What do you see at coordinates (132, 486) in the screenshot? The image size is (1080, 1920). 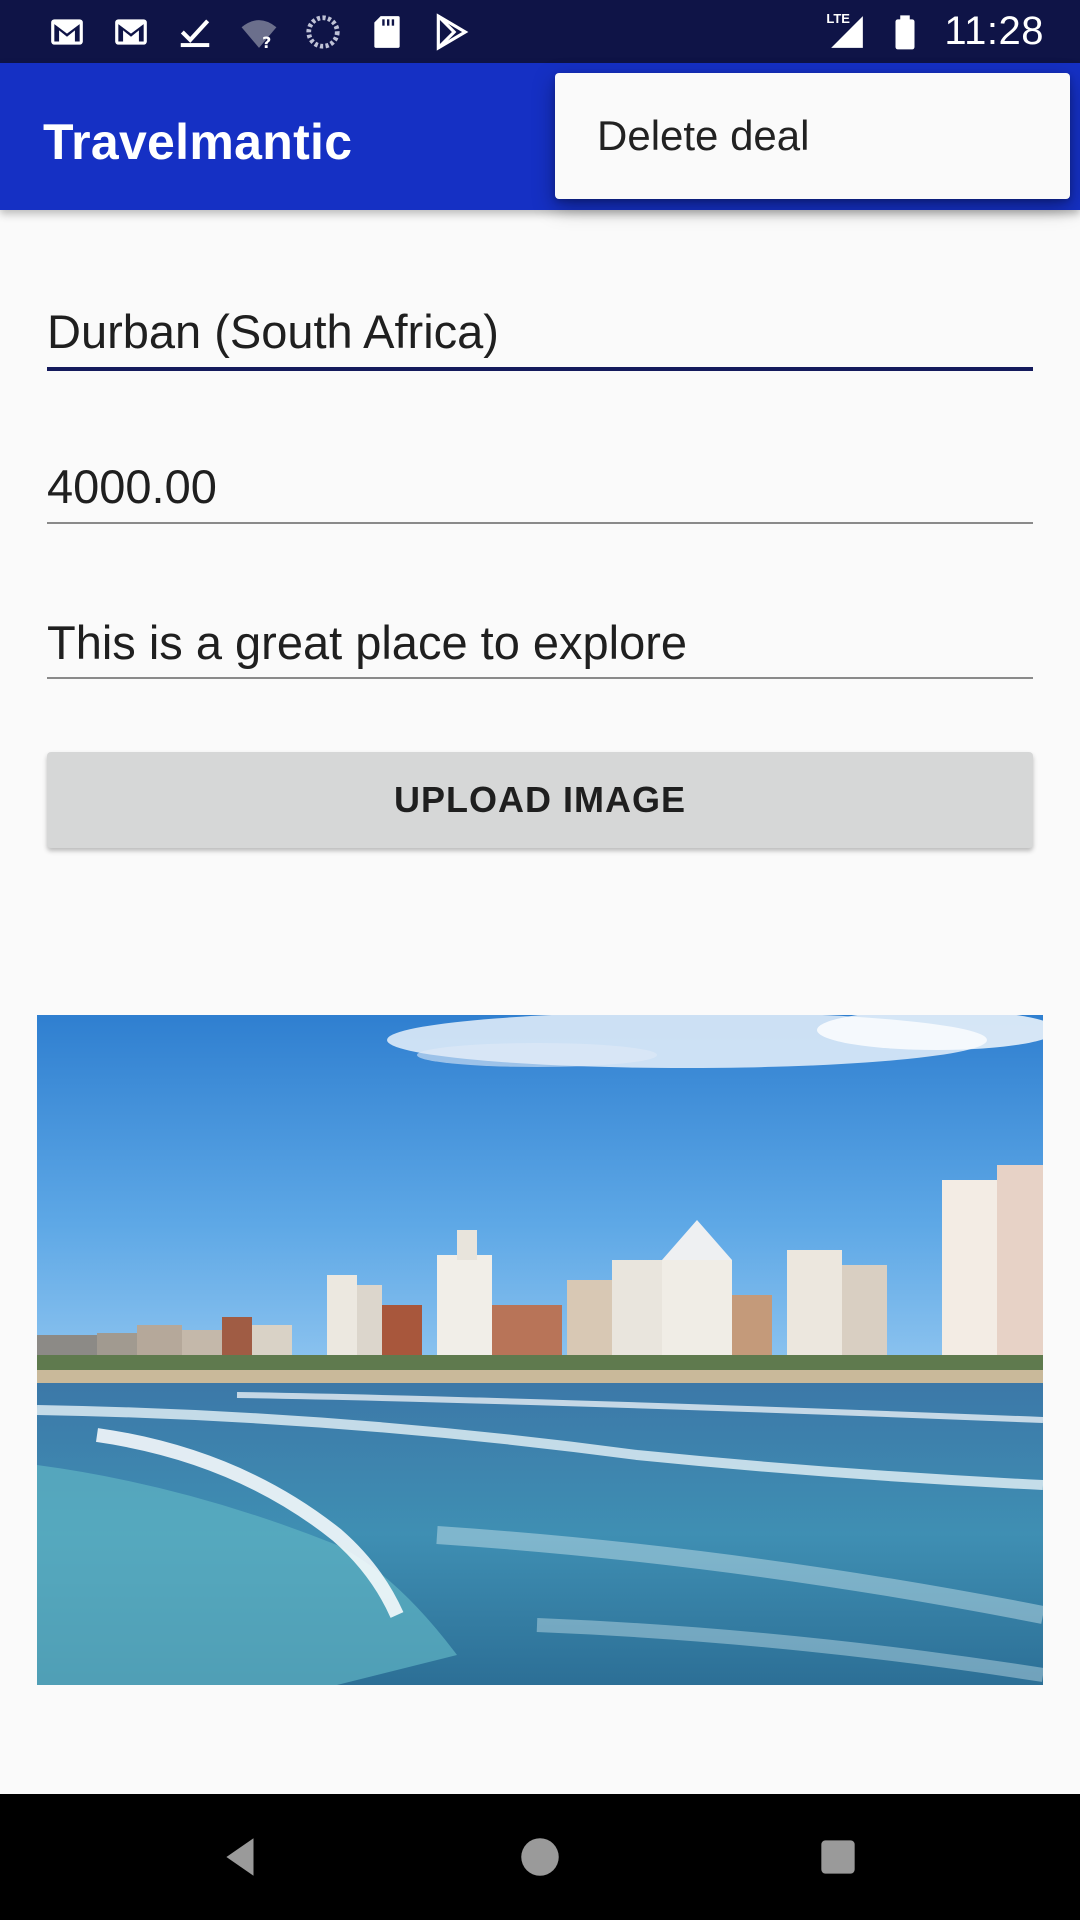 I see `price-field-value: 4000.00` at bounding box center [132, 486].